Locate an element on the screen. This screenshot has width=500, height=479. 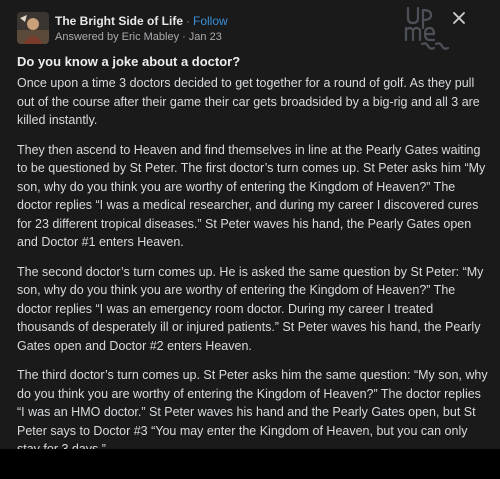
answered-by: Answered by Eric Mabley is located at coordinates (117, 37).